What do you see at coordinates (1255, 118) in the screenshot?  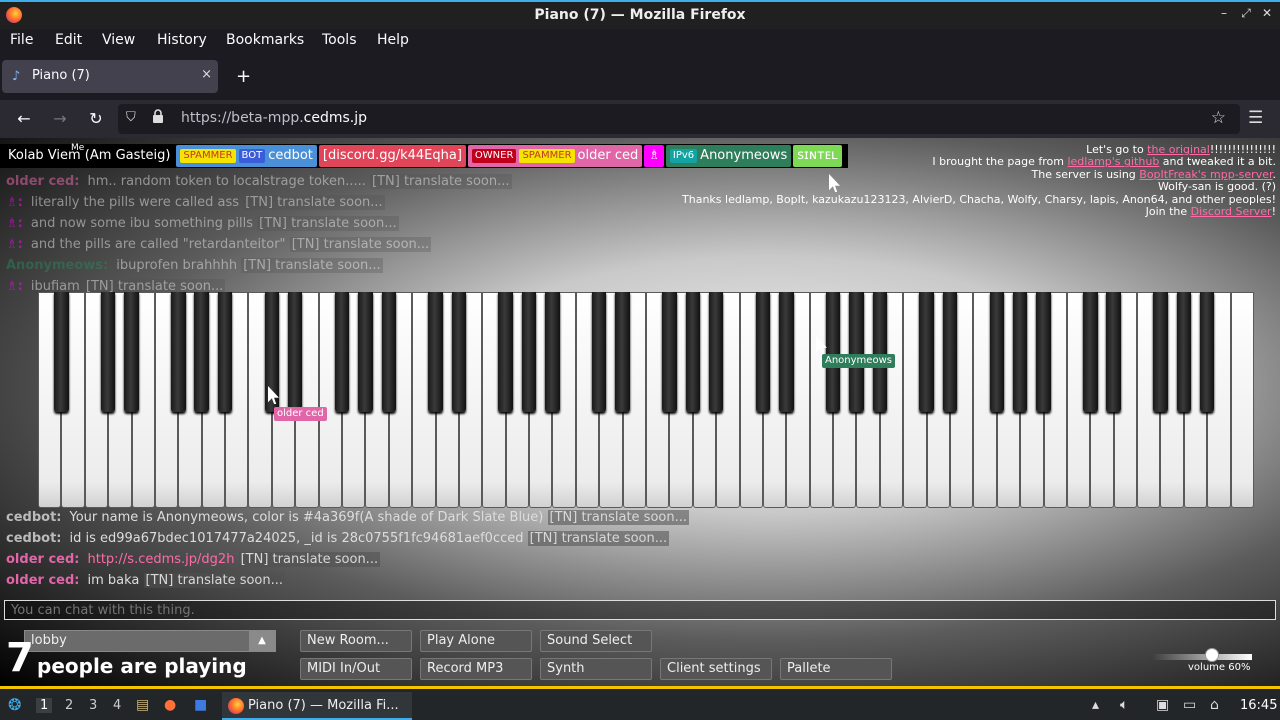 I see `app-menu-icon: ☰` at bounding box center [1255, 118].